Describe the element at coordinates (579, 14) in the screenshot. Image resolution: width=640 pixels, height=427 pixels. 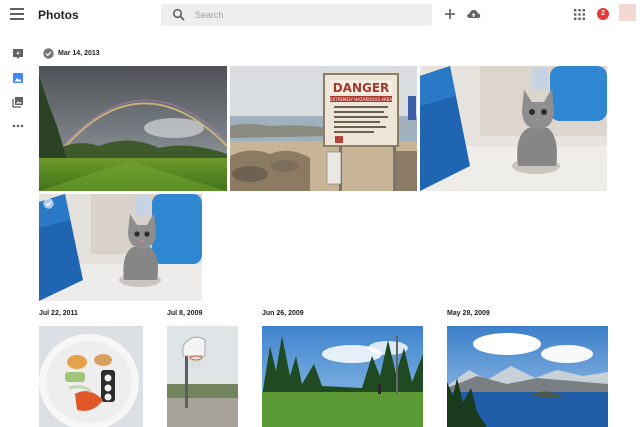
I see `apps-grid-icon` at that location.